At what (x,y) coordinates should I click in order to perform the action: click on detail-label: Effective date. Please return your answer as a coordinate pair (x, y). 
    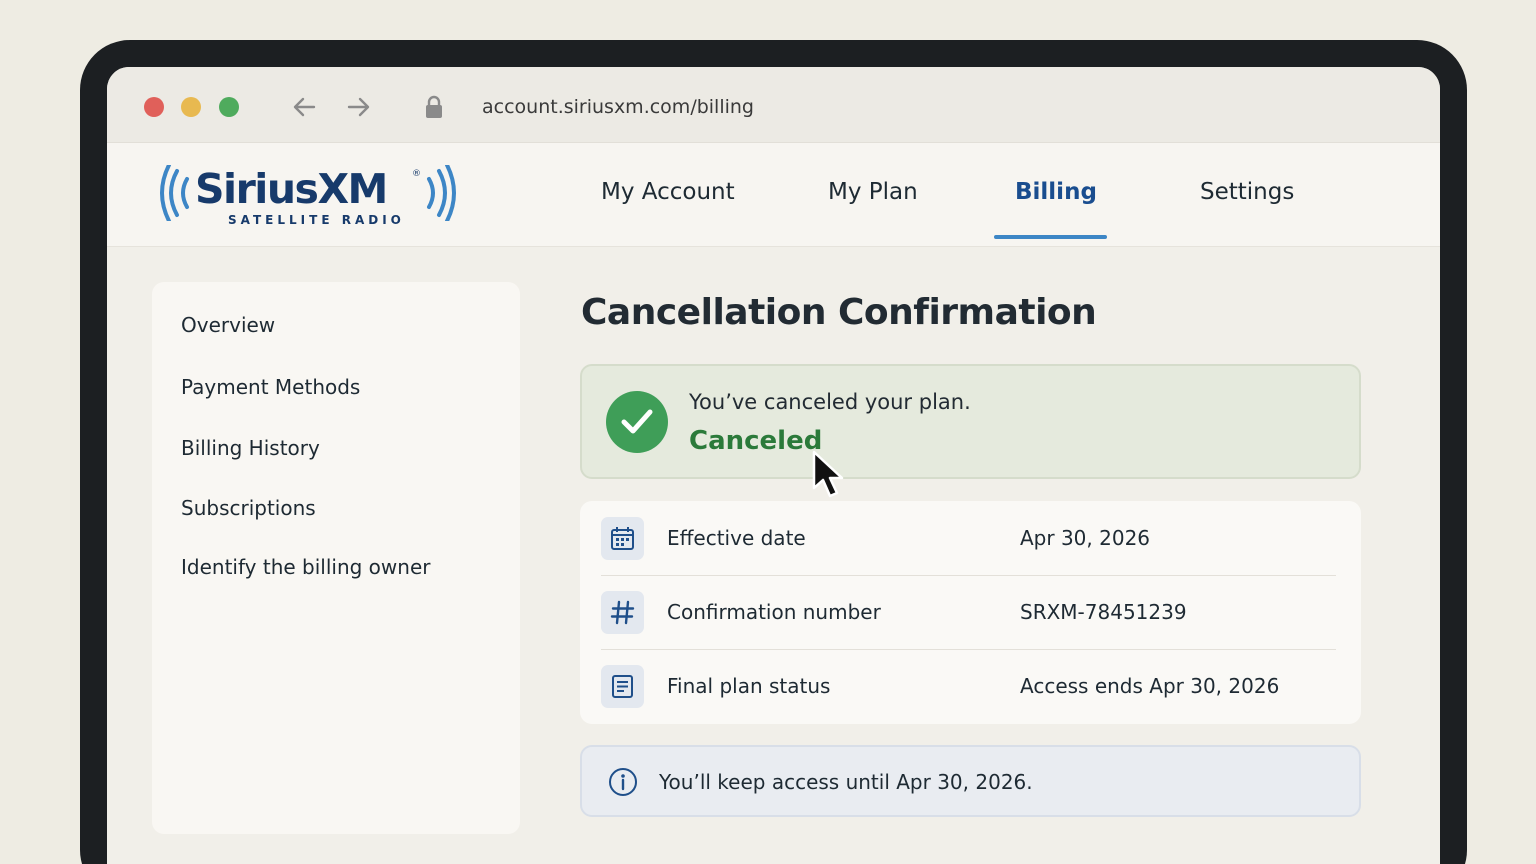
    Looking at the image, I should click on (736, 538).